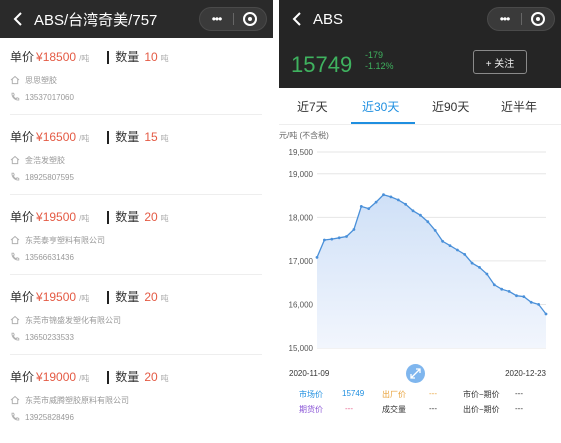 The height and width of the screenshot is (443, 561). I want to click on tab-7-days: 近7天, so click(312, 106).